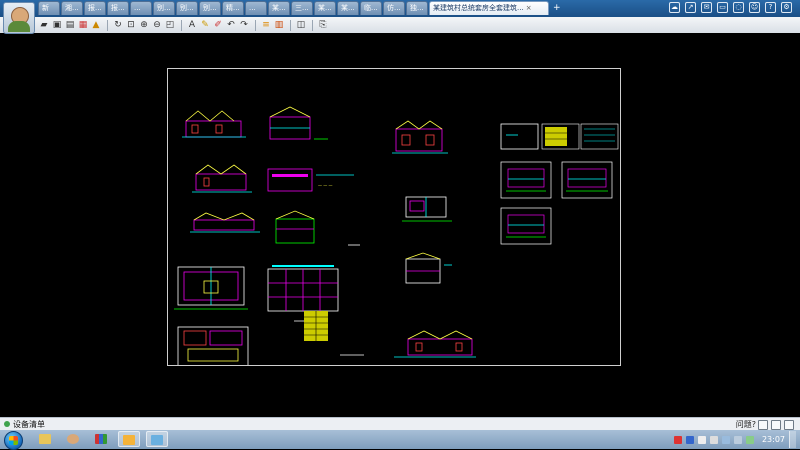  I want to click on redo-icon: ↷, so click(244, 25).